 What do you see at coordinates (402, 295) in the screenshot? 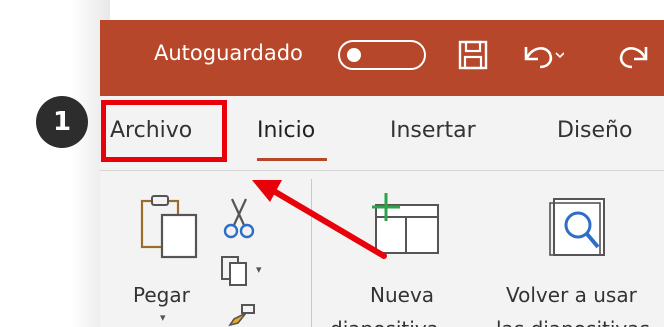
I see `new-slide-label: Nueva` at bounding box center [402, 295].